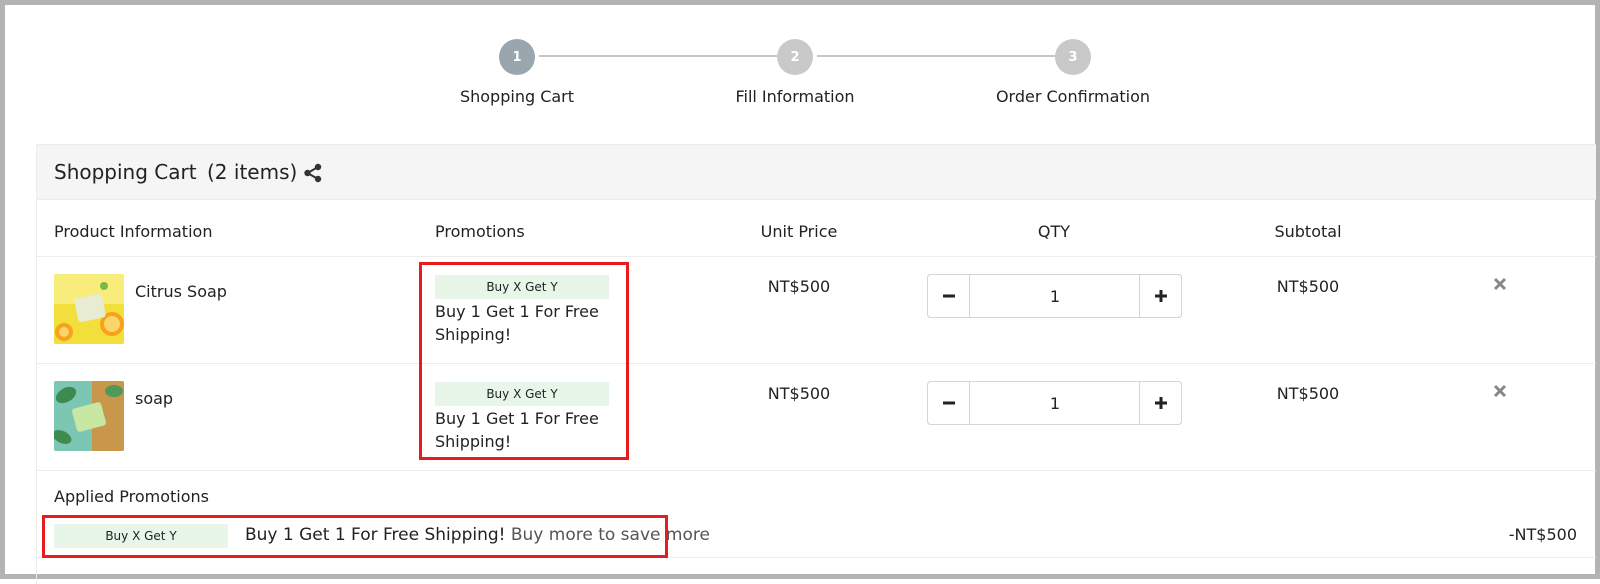 This screenshot has height=584, width=1600. What do you see at coordinates (1542, 534) in the screenshot?
I see `applied-discount-amount: -NT$500` at bounding box center [1542, 534].